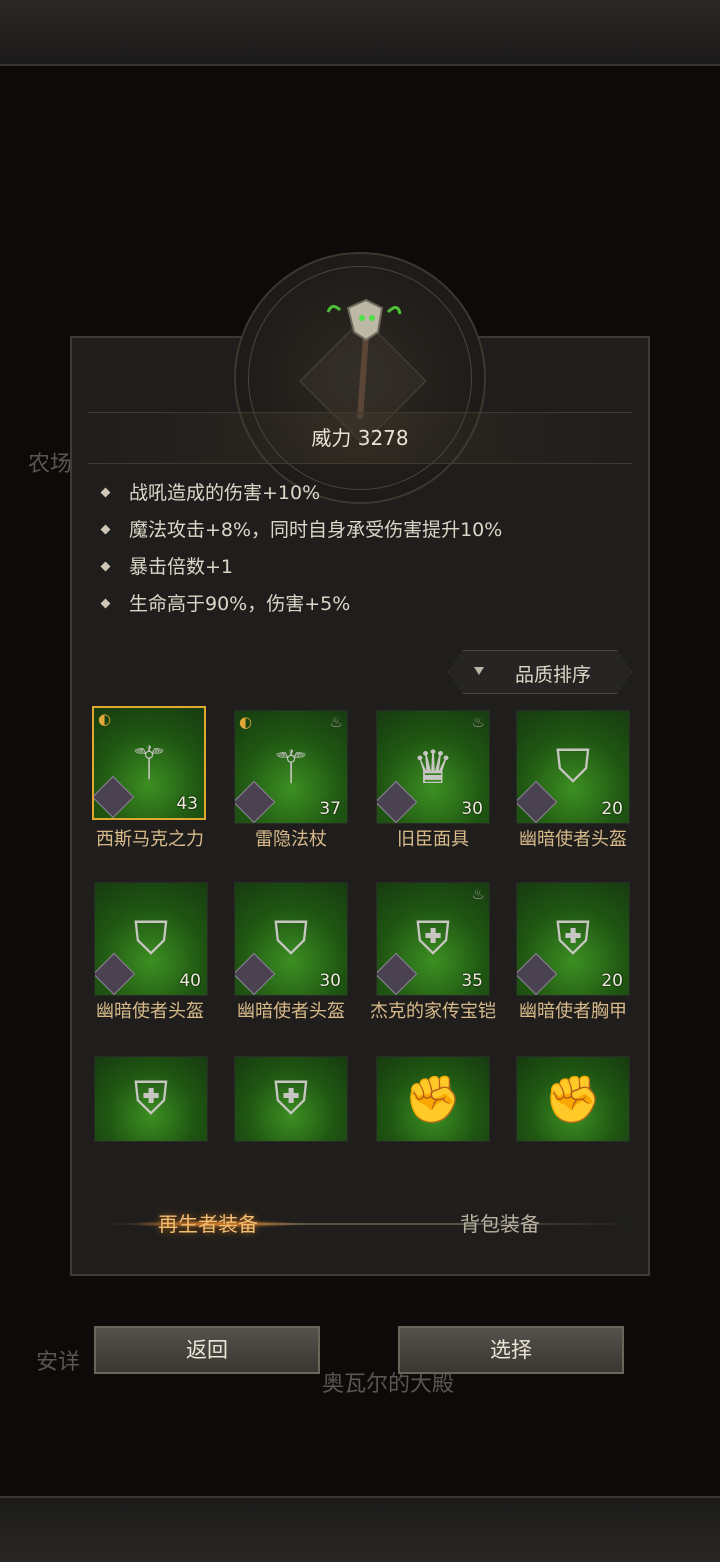 This screenshot has width=720, height=1562. I want to click on power-value: 威力 3278, so click(360, 438).